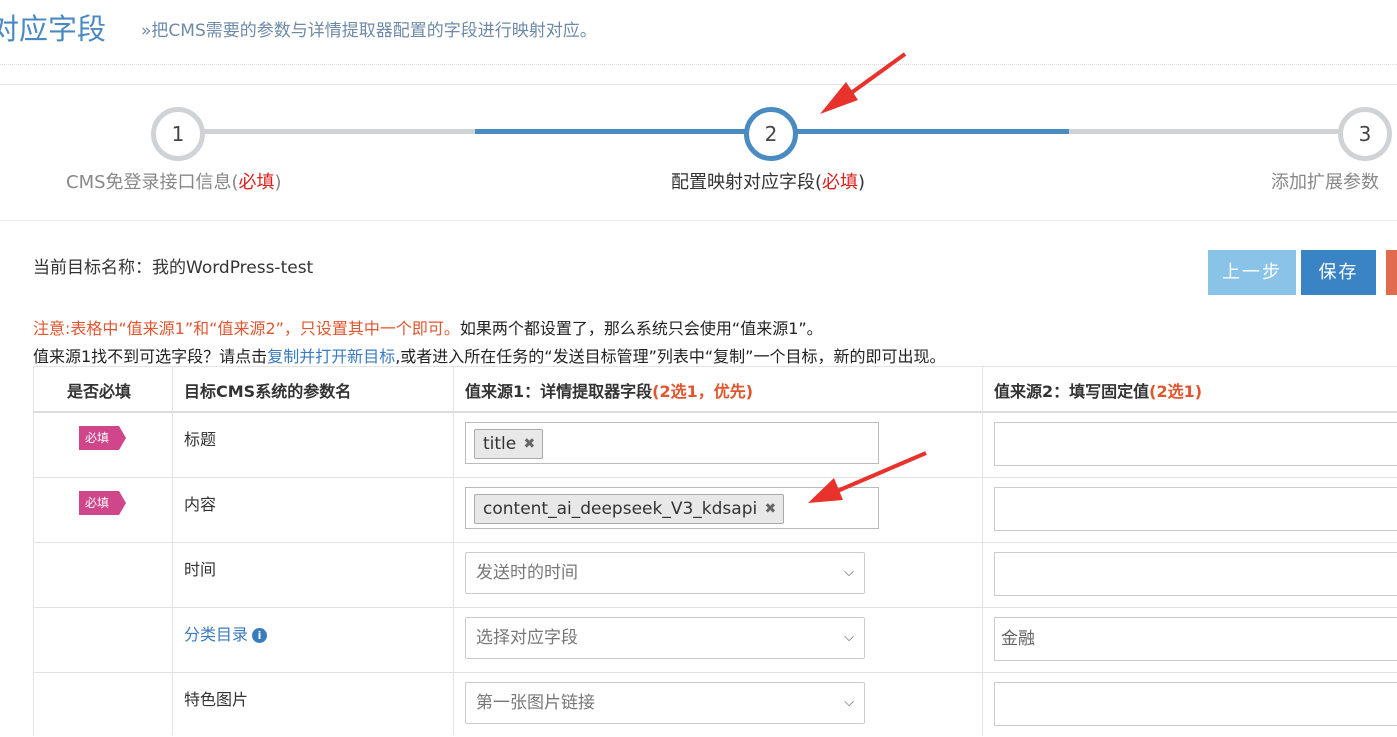 The height and width of the screenshot is (737, 1397). I want to click on table-row: 分类目录 i 选择对应字段 ⌵ 金融, so click(715, 640).